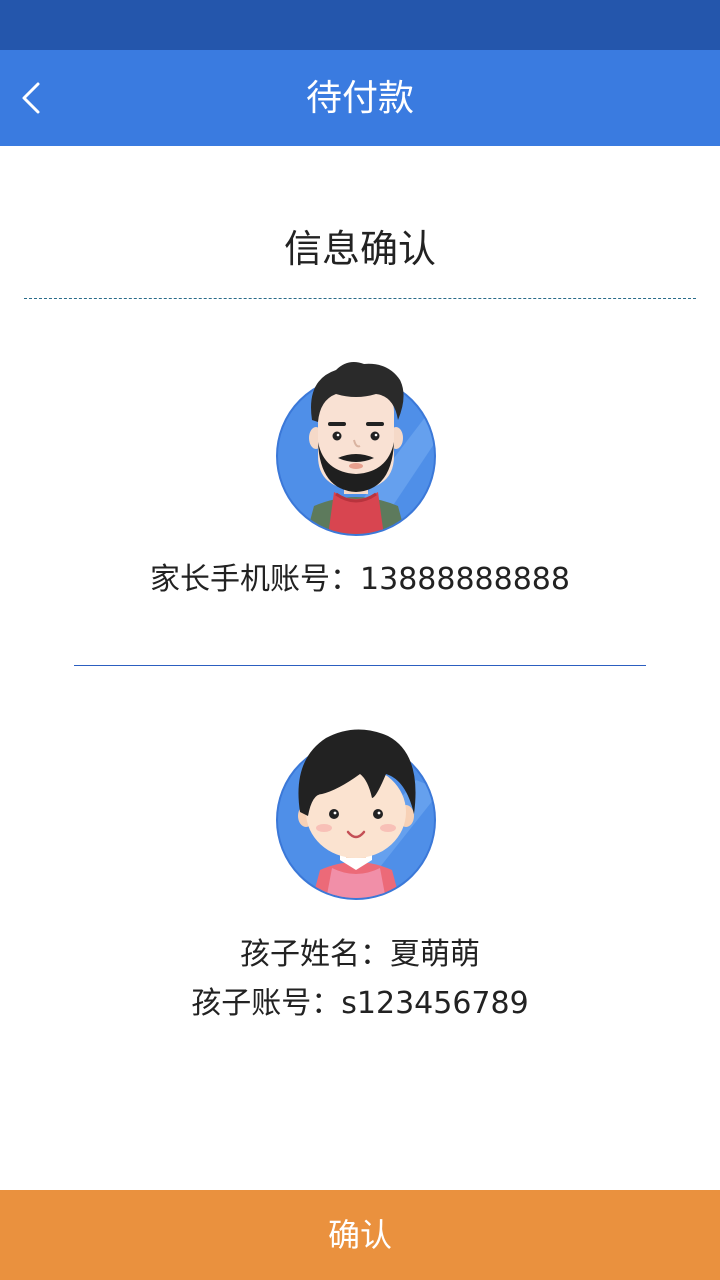  I want to click on parent-phone-value: 13888888888, so click(465, 579).